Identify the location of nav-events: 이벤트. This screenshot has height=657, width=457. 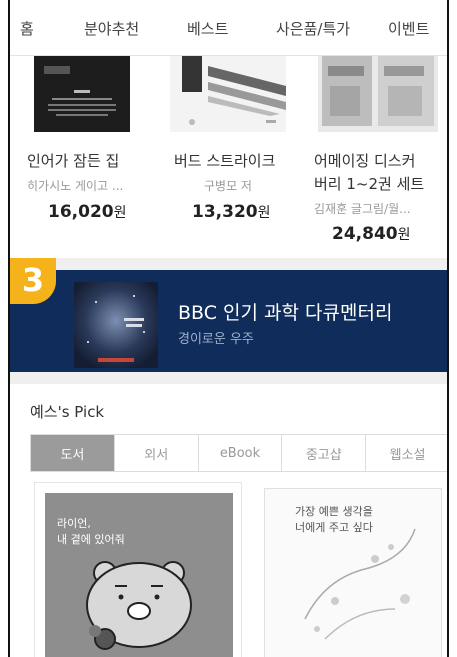
(408, 28).